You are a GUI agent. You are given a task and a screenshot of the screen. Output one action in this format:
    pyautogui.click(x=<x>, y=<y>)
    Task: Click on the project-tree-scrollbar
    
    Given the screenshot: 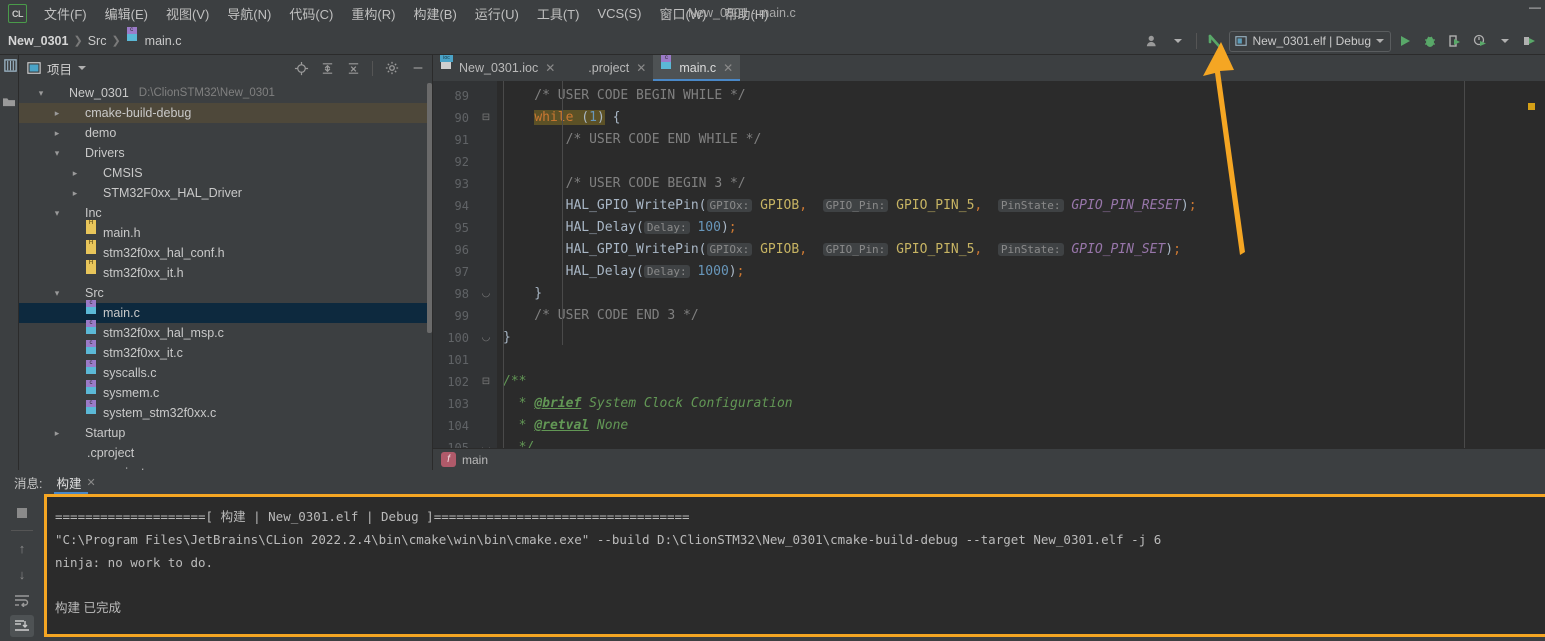 What is the action you would take?
    pyautogui.click(x=429, y=208)
    